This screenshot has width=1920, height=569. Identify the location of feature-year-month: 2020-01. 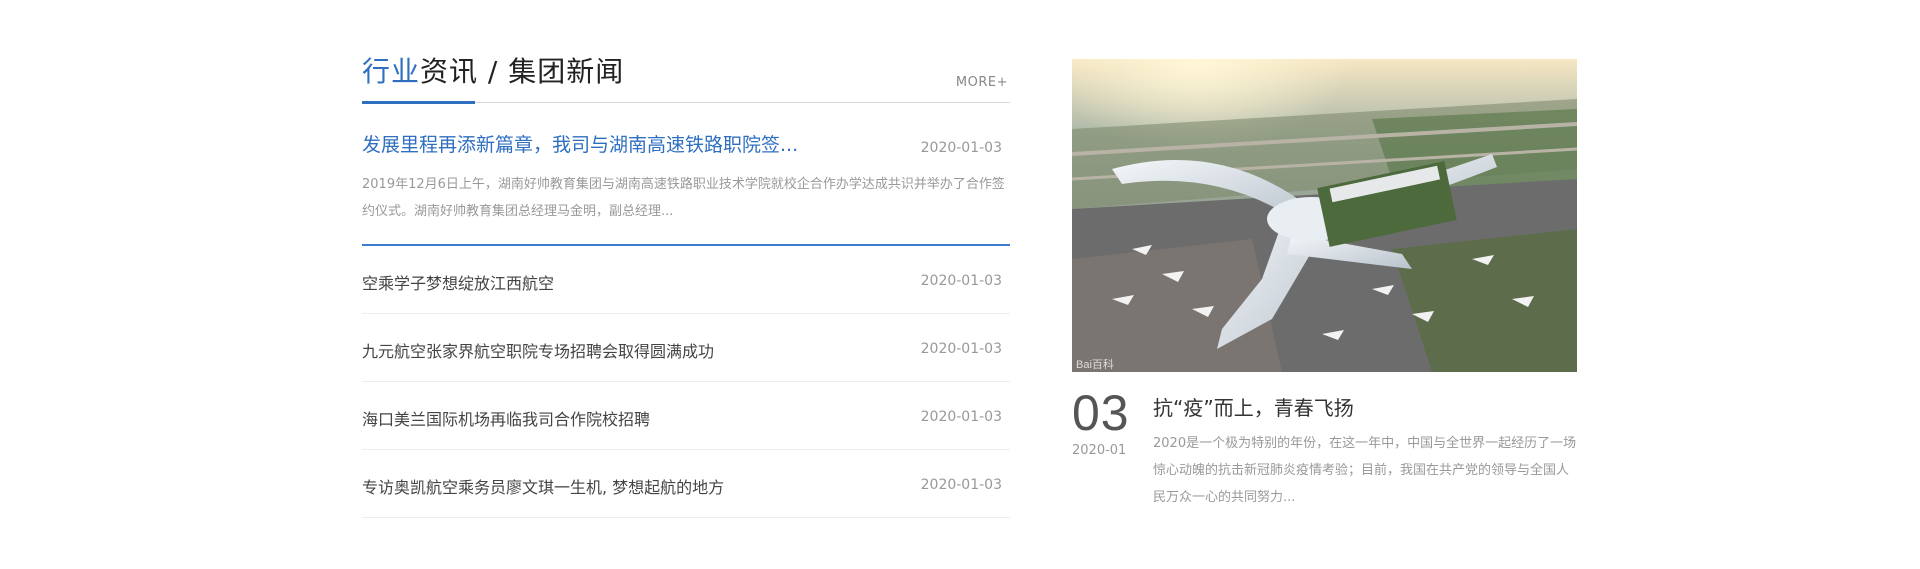
(1099, 450).